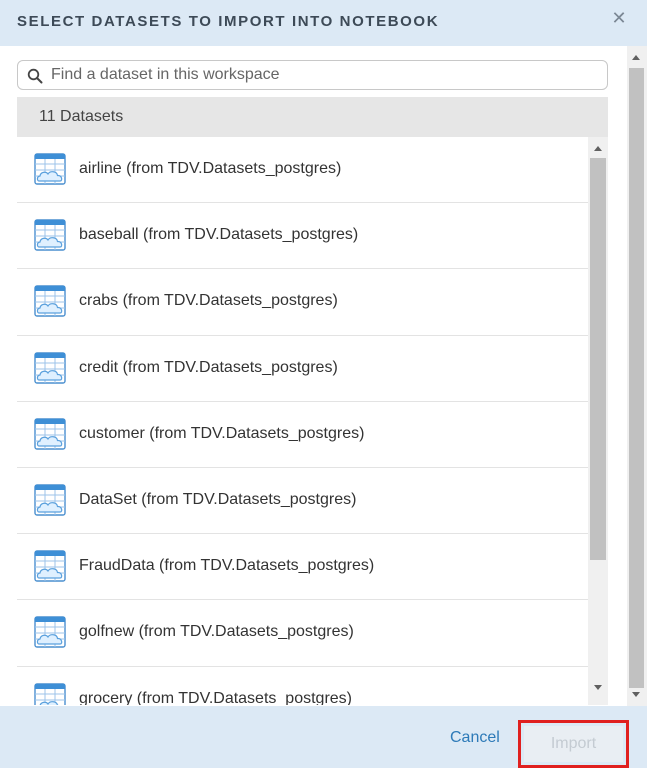 Image resolution: width=647 pixels, height=768 pixels. What do you see at coordinates (619, 18) in the screenshot?
I see `close-icon: ✕` at bounding box center [619, 18].